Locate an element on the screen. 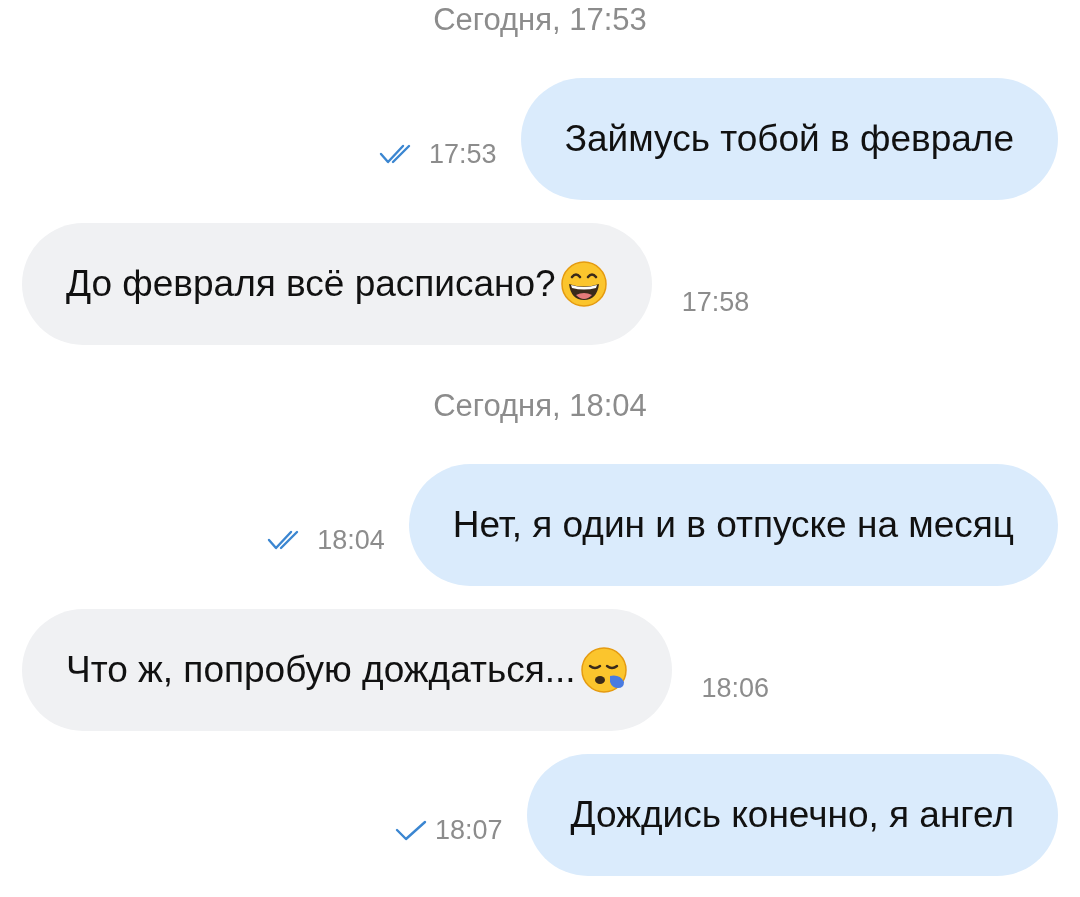 This screenshot has width=1080, height=897. message-bubble: Дождись конечно, я ангел is located at coordinates (792, 815).